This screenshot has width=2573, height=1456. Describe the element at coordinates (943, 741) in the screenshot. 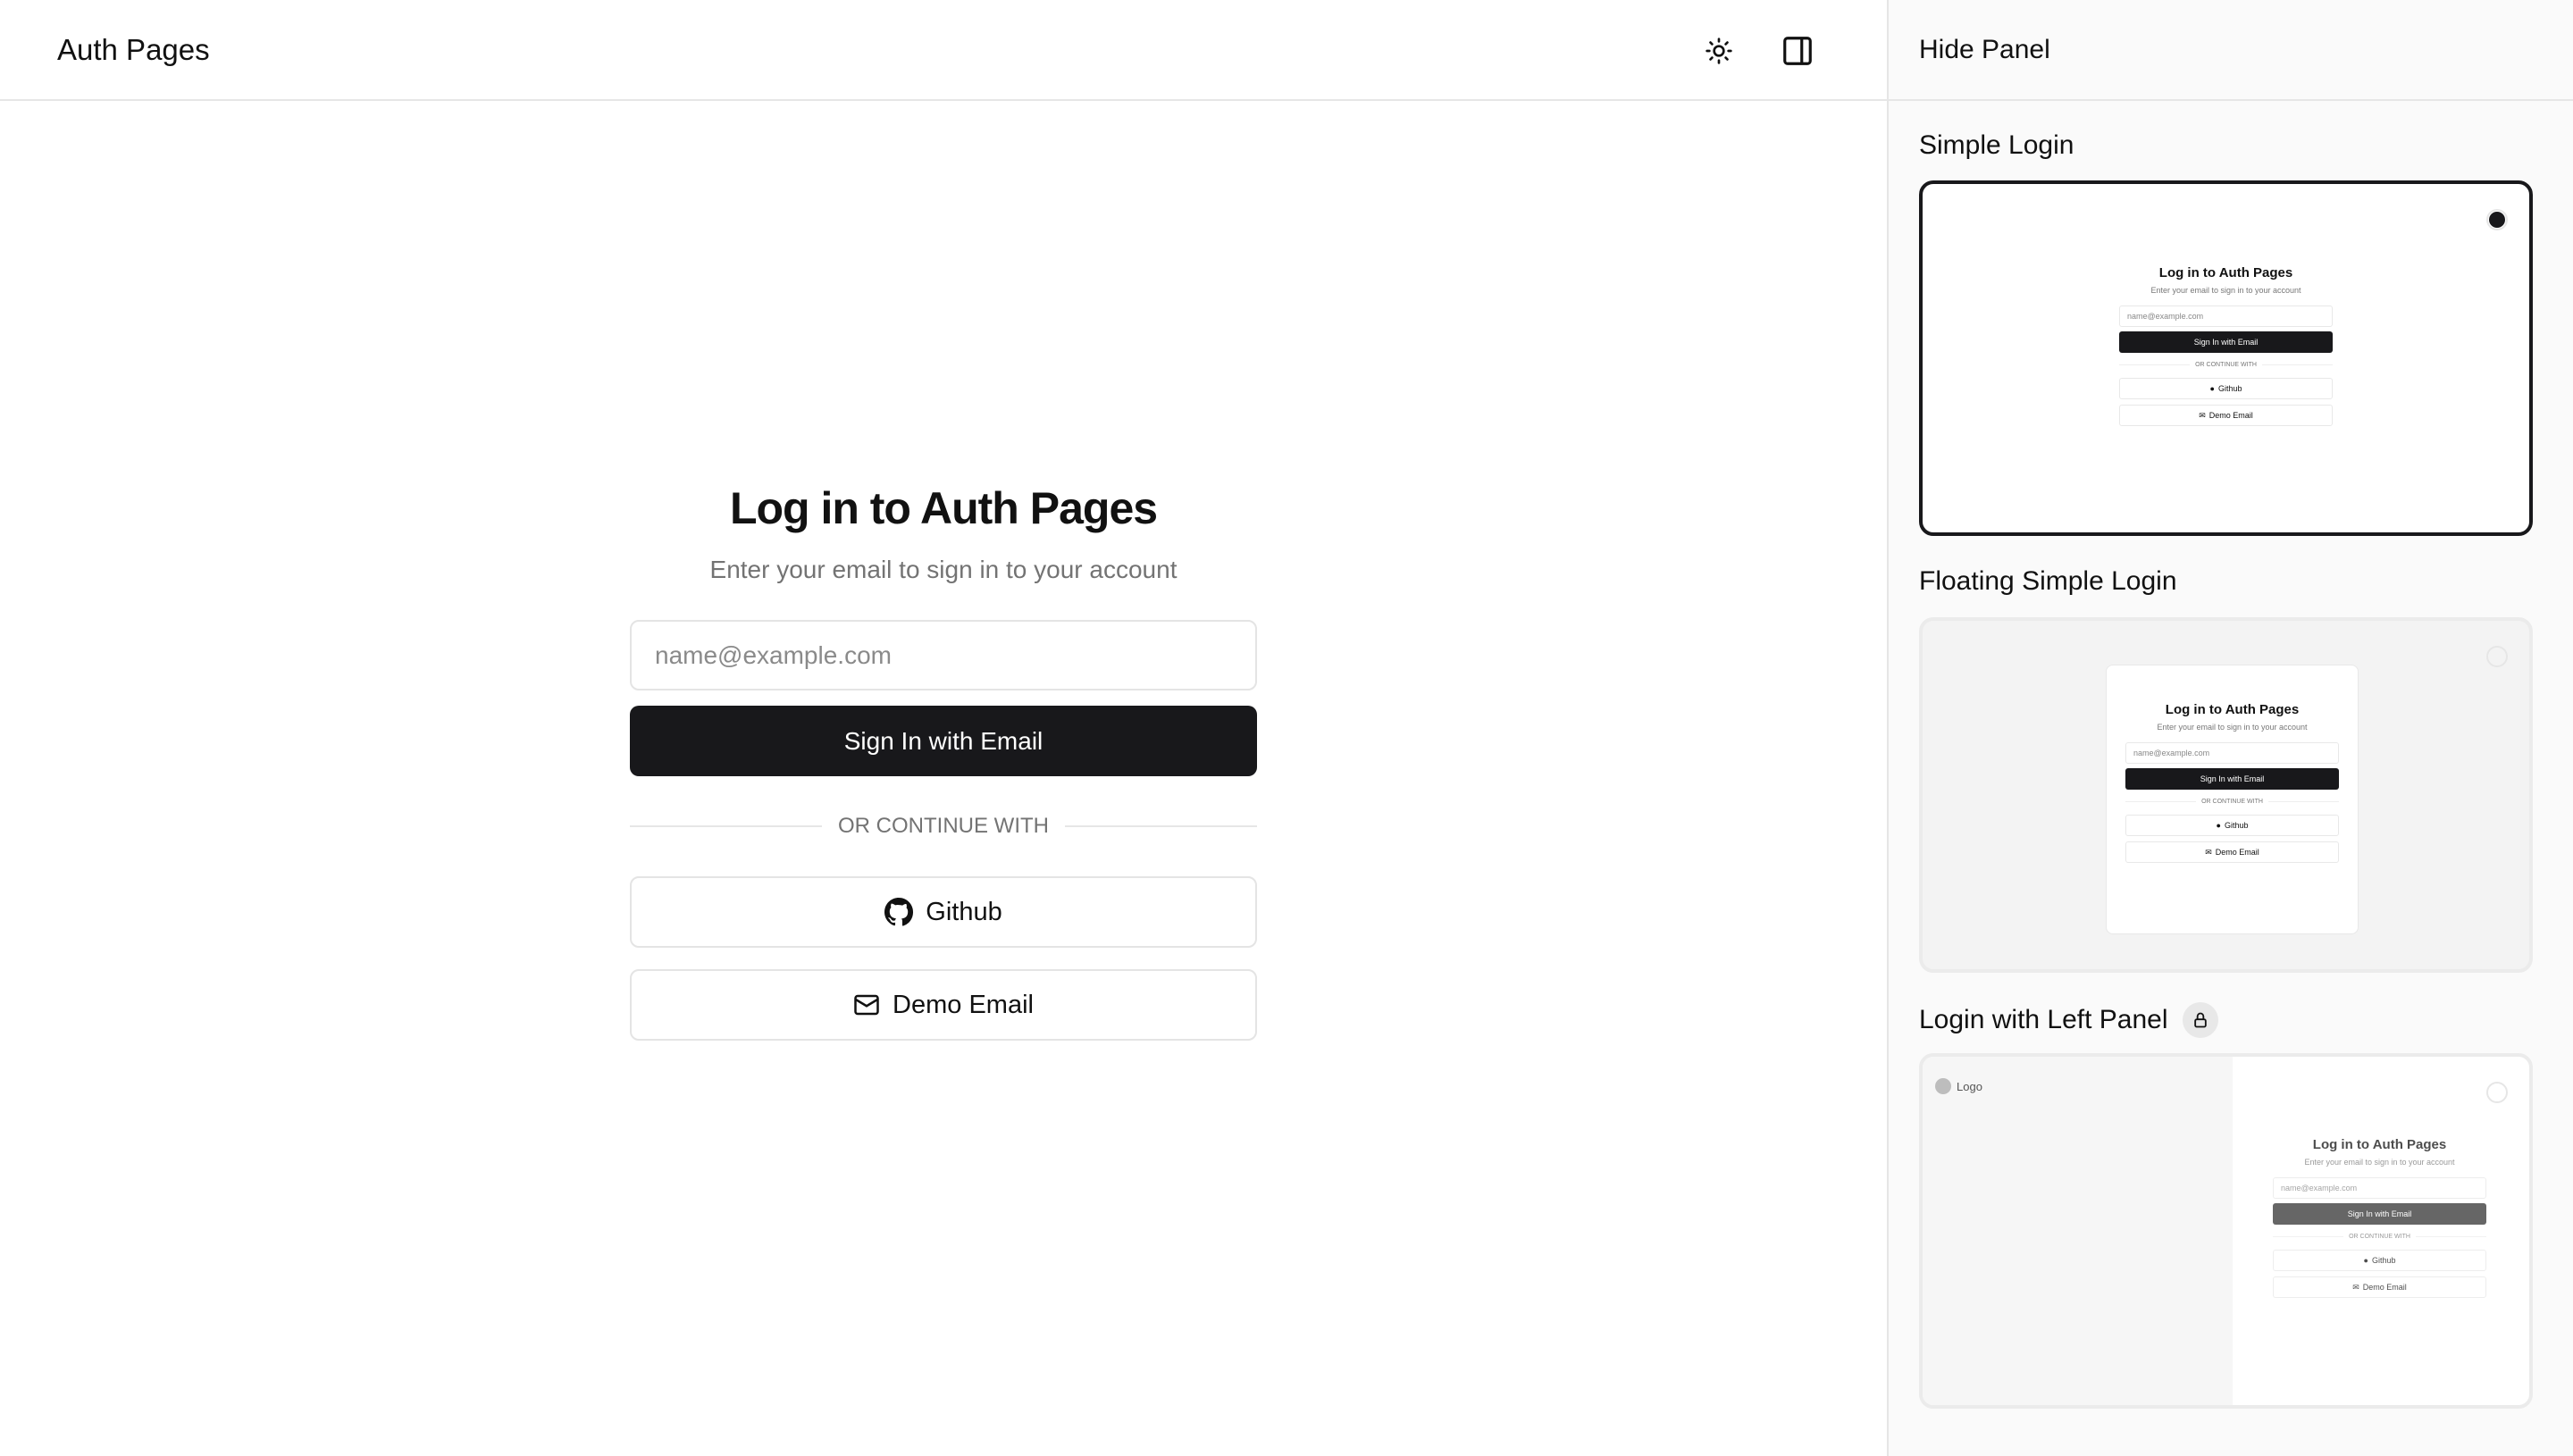

I see `sign-in-button: Sign In with Email` at that location.